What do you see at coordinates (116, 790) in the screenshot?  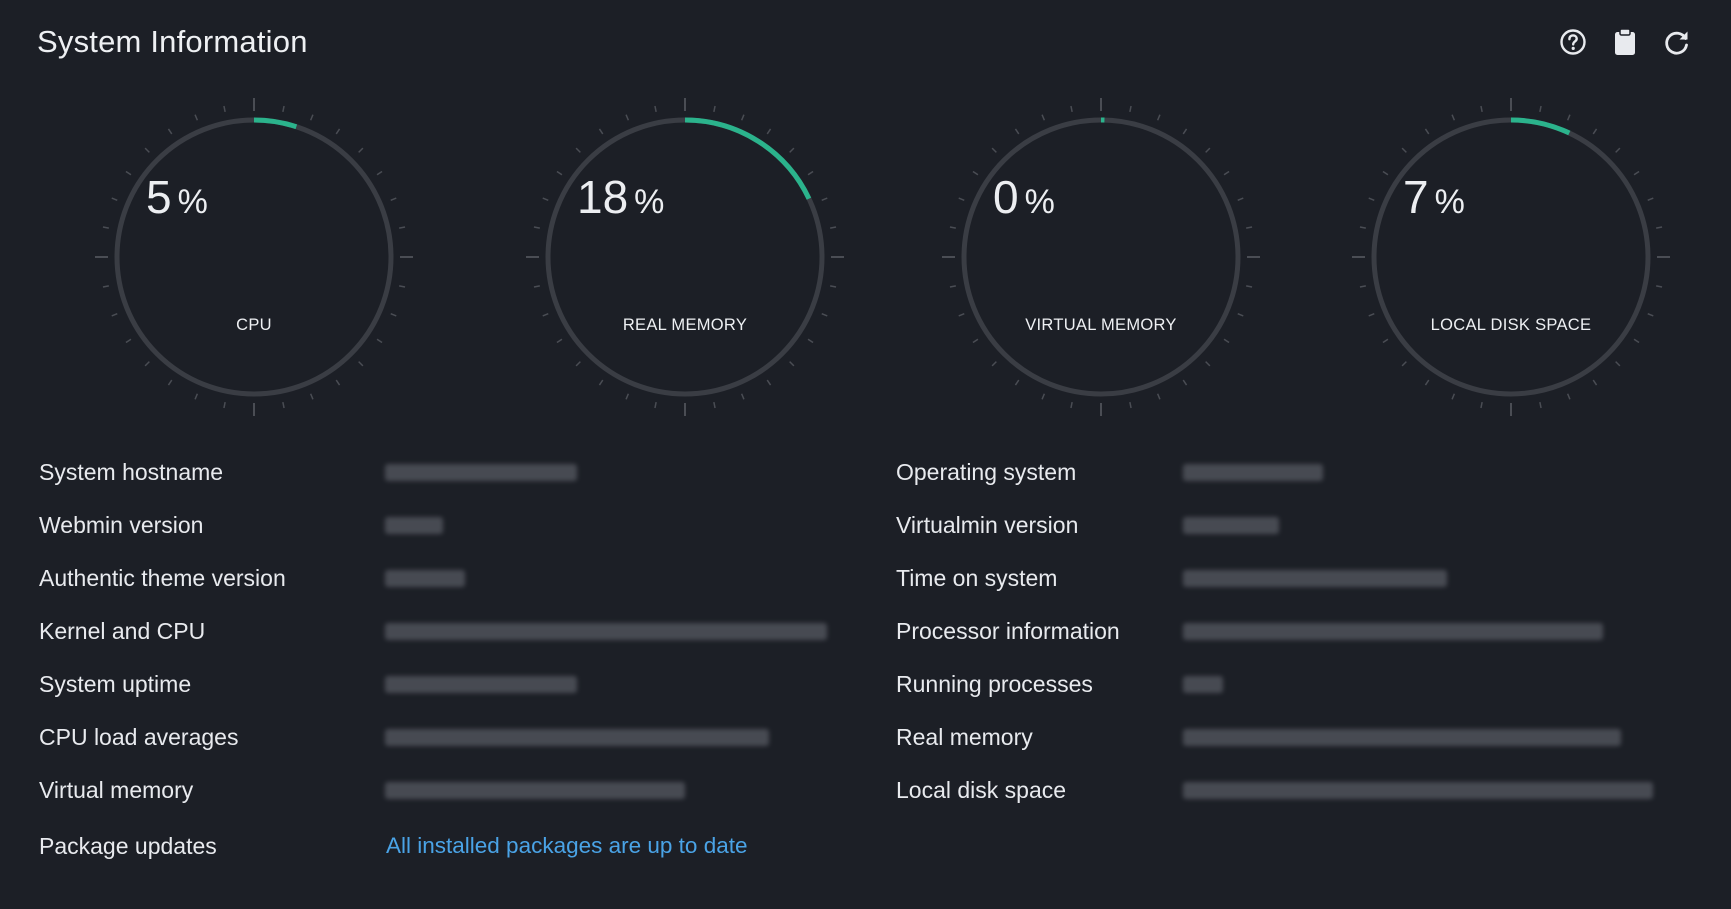 I see `info-label: Virtual memory` at bounding box center [116, 790].